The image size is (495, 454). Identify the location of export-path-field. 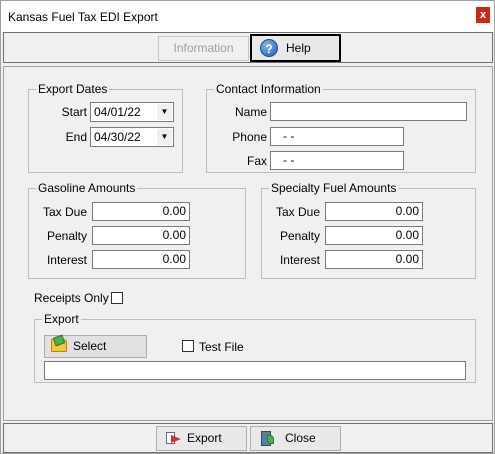
(255, 370).